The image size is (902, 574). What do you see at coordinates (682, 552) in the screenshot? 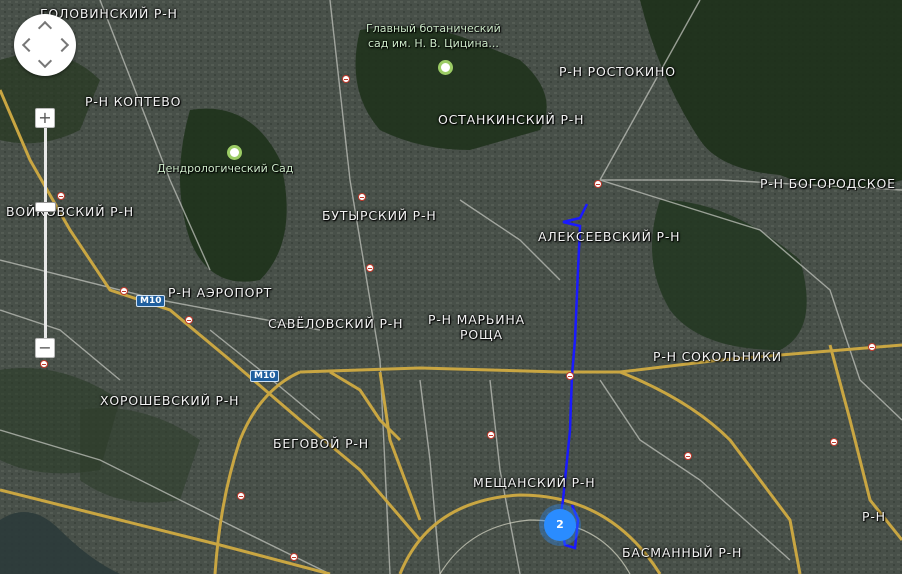
I see `district-label: БАСМАННЫЙ Р-Н` at bounding box center [682, 552].